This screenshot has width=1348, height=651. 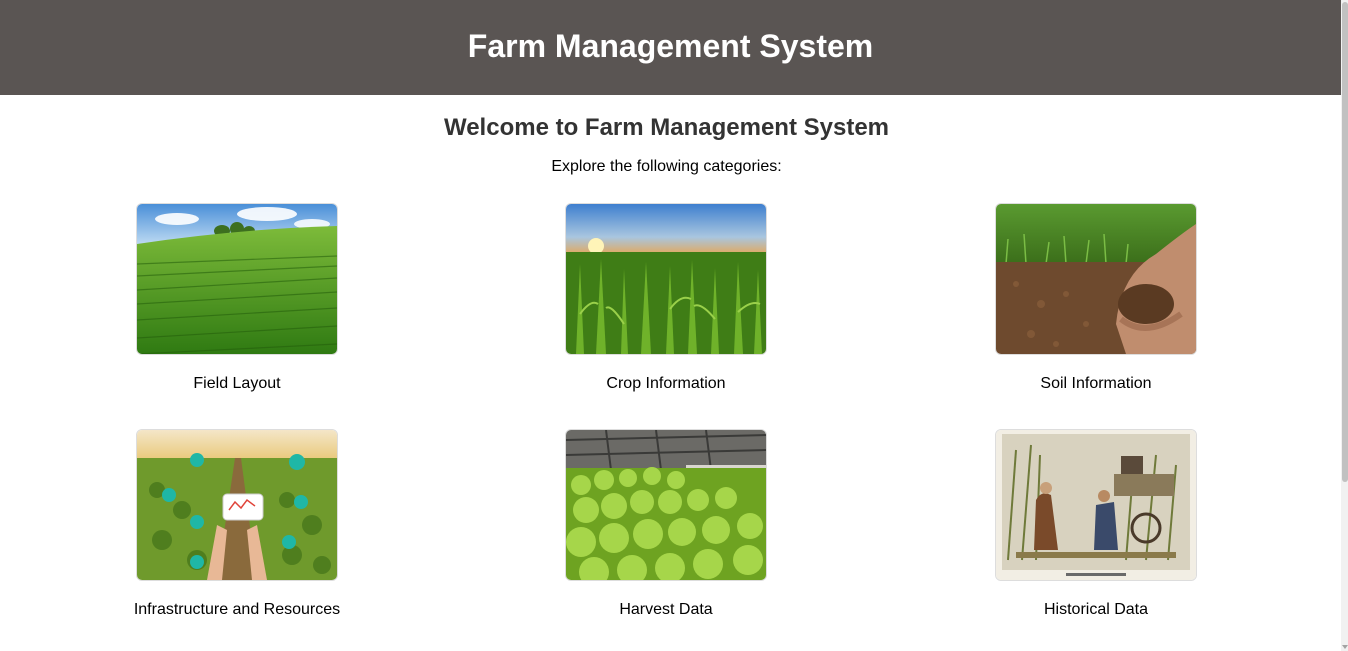 I want to click on category-label: Crop Information, so click(x=666, y=384).